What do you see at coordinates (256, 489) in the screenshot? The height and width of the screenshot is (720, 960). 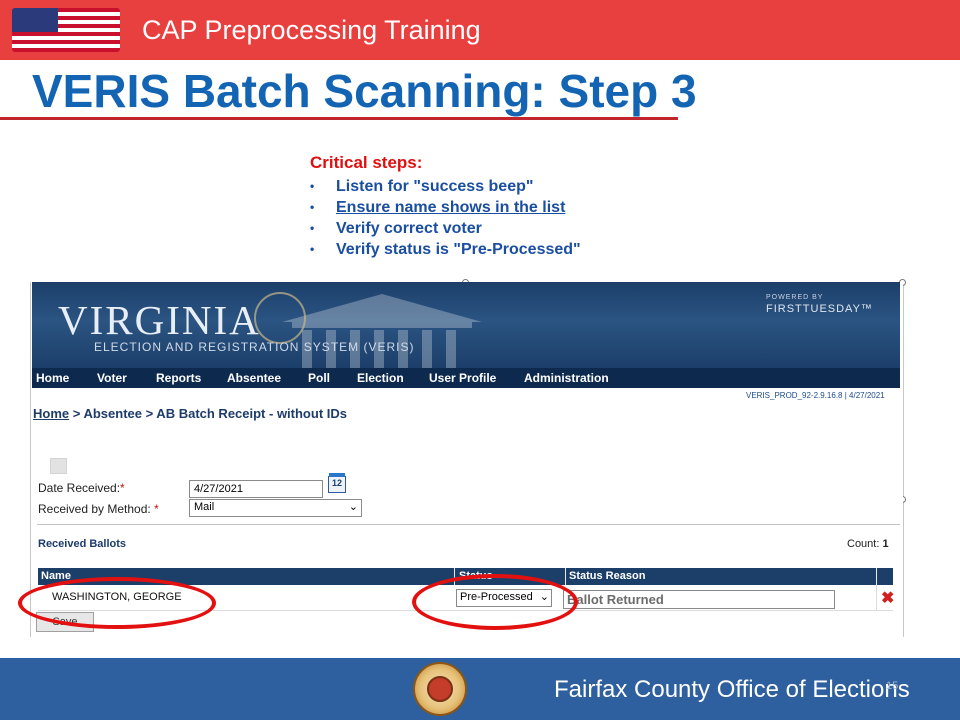 I see `date-received-field: 4/27/2021` at bounding box center [256, 489].